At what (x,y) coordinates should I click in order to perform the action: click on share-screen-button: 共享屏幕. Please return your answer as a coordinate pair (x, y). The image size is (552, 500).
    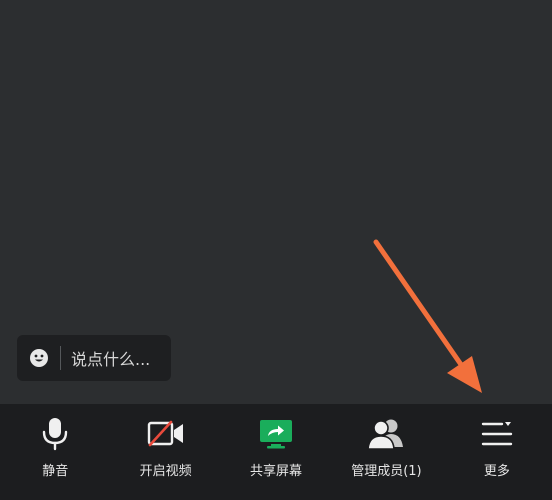
    Looking at the image, I should click on (276, 452).